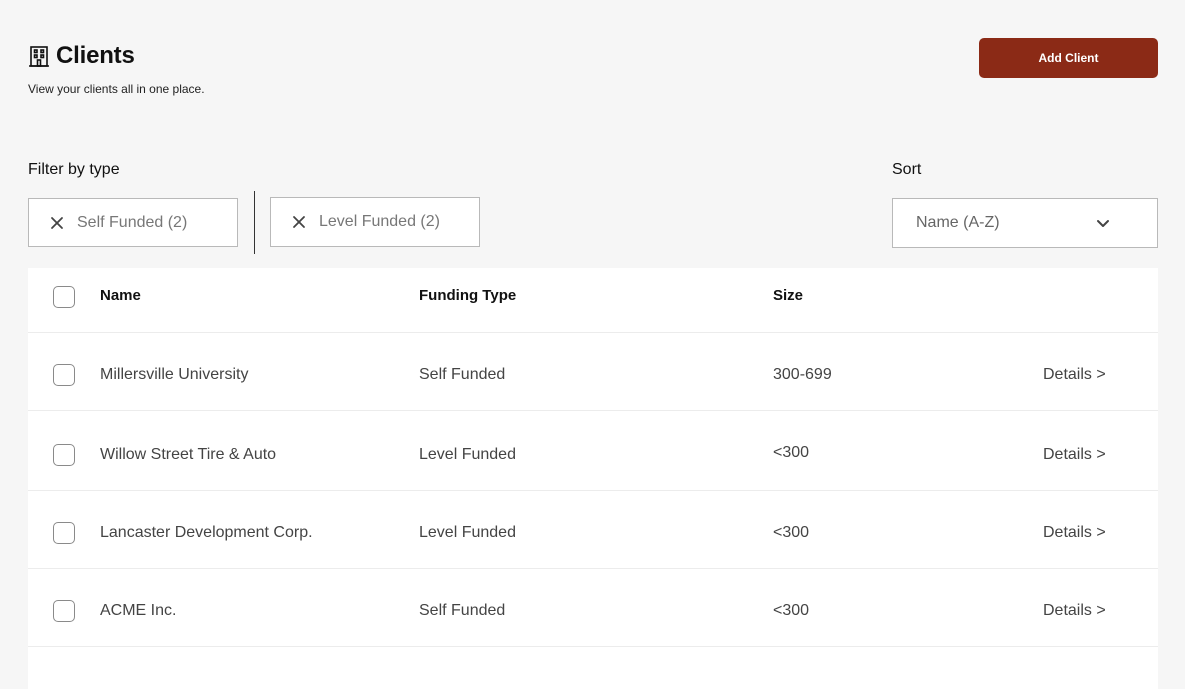 The width and height of the screenshot is (1185, 689). Describe the element at coordinates (788, 295) in the screenshot. I see `column-header-size: Size` at that location.